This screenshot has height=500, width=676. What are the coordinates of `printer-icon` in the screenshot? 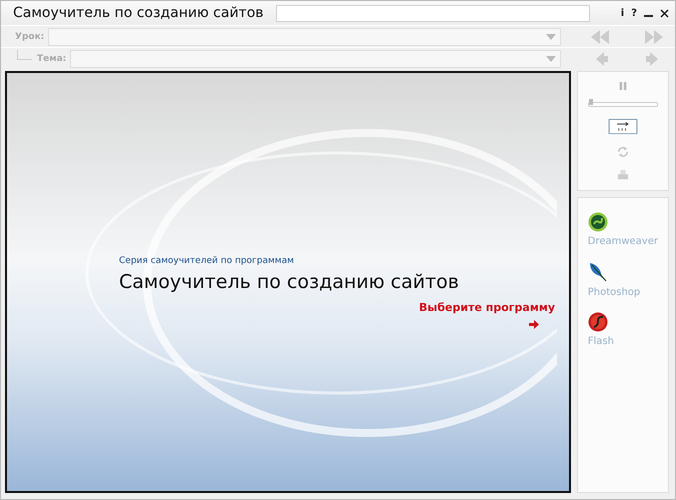 It's located at (622, 175).